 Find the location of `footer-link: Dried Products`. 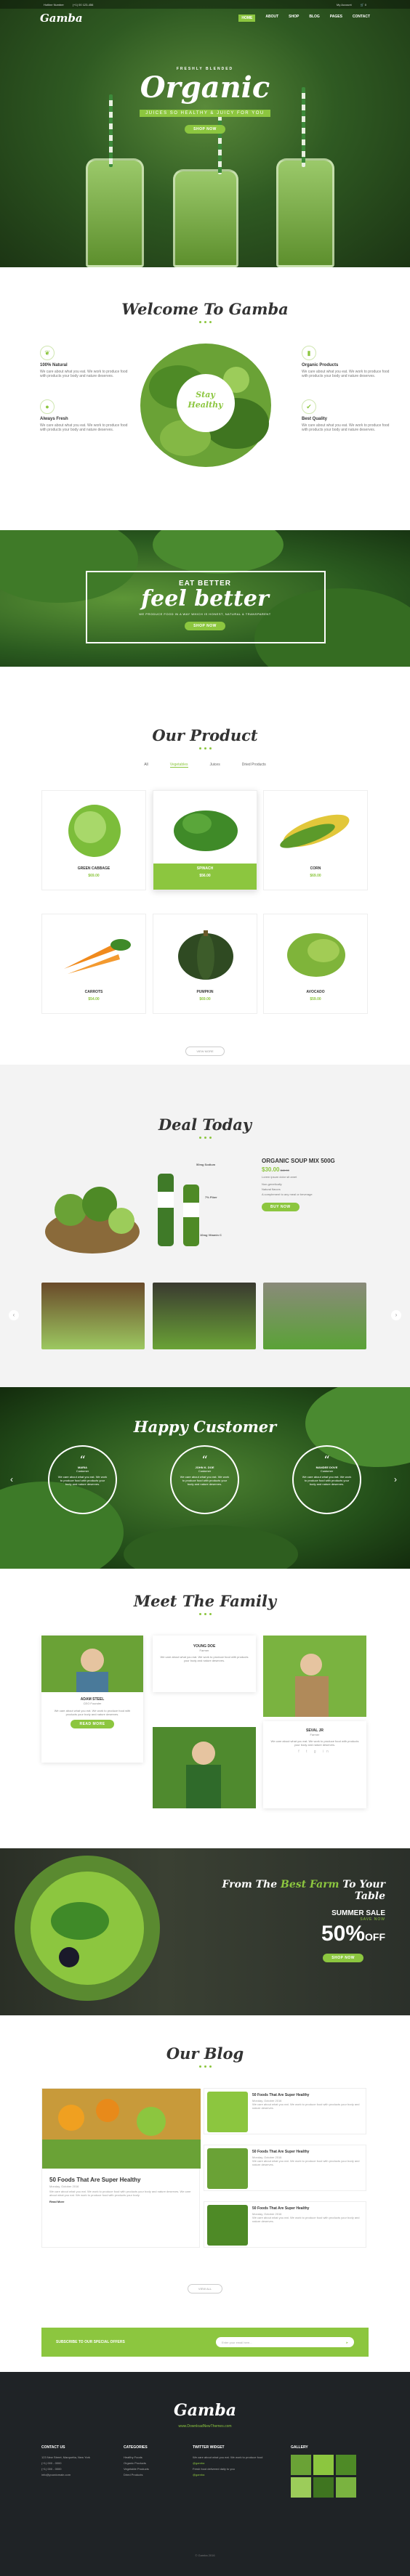

footer-link: Dried Products is located at coordinates (136, 2475).